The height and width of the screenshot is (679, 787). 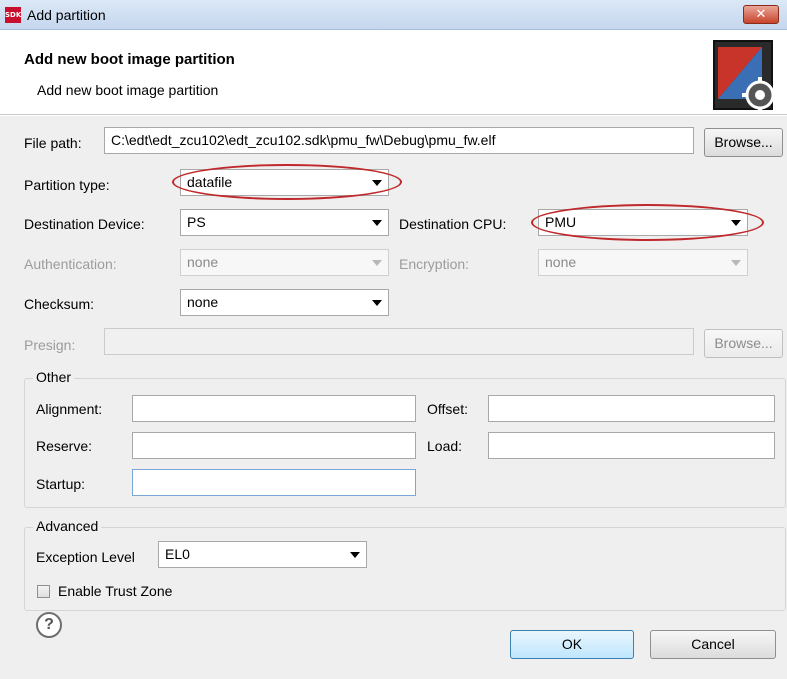 I want to click on exception-level-value: EL0, so click(x=177, y=554).